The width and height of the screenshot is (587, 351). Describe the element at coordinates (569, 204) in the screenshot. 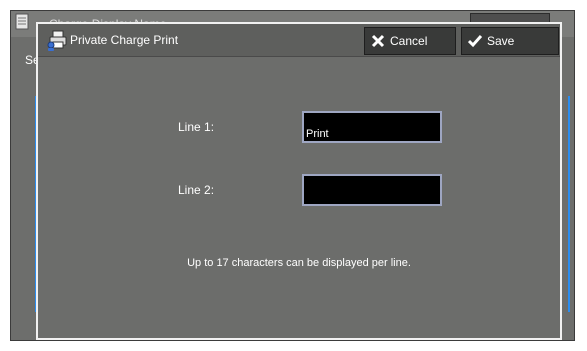

I see `background-frame-right` at that location.